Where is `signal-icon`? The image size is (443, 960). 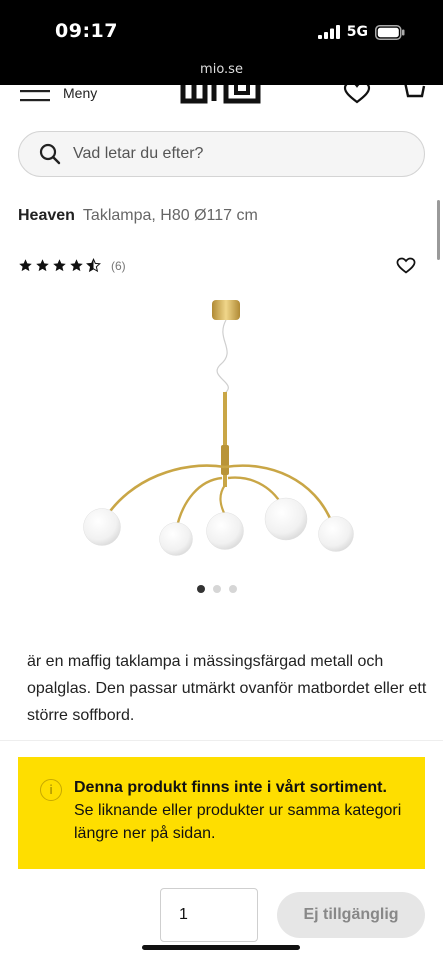 signal-icon is located at coordinates (328, 32).